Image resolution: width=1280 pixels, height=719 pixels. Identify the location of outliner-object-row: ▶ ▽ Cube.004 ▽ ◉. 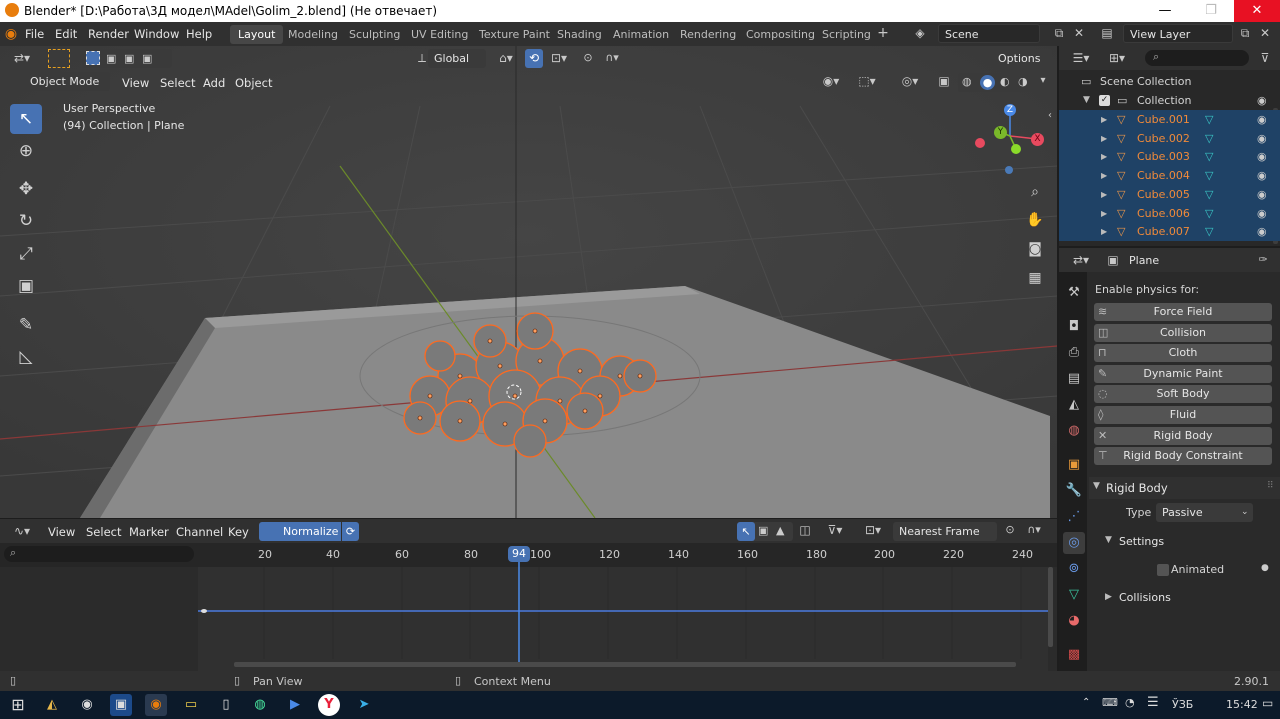
(1169, 176).